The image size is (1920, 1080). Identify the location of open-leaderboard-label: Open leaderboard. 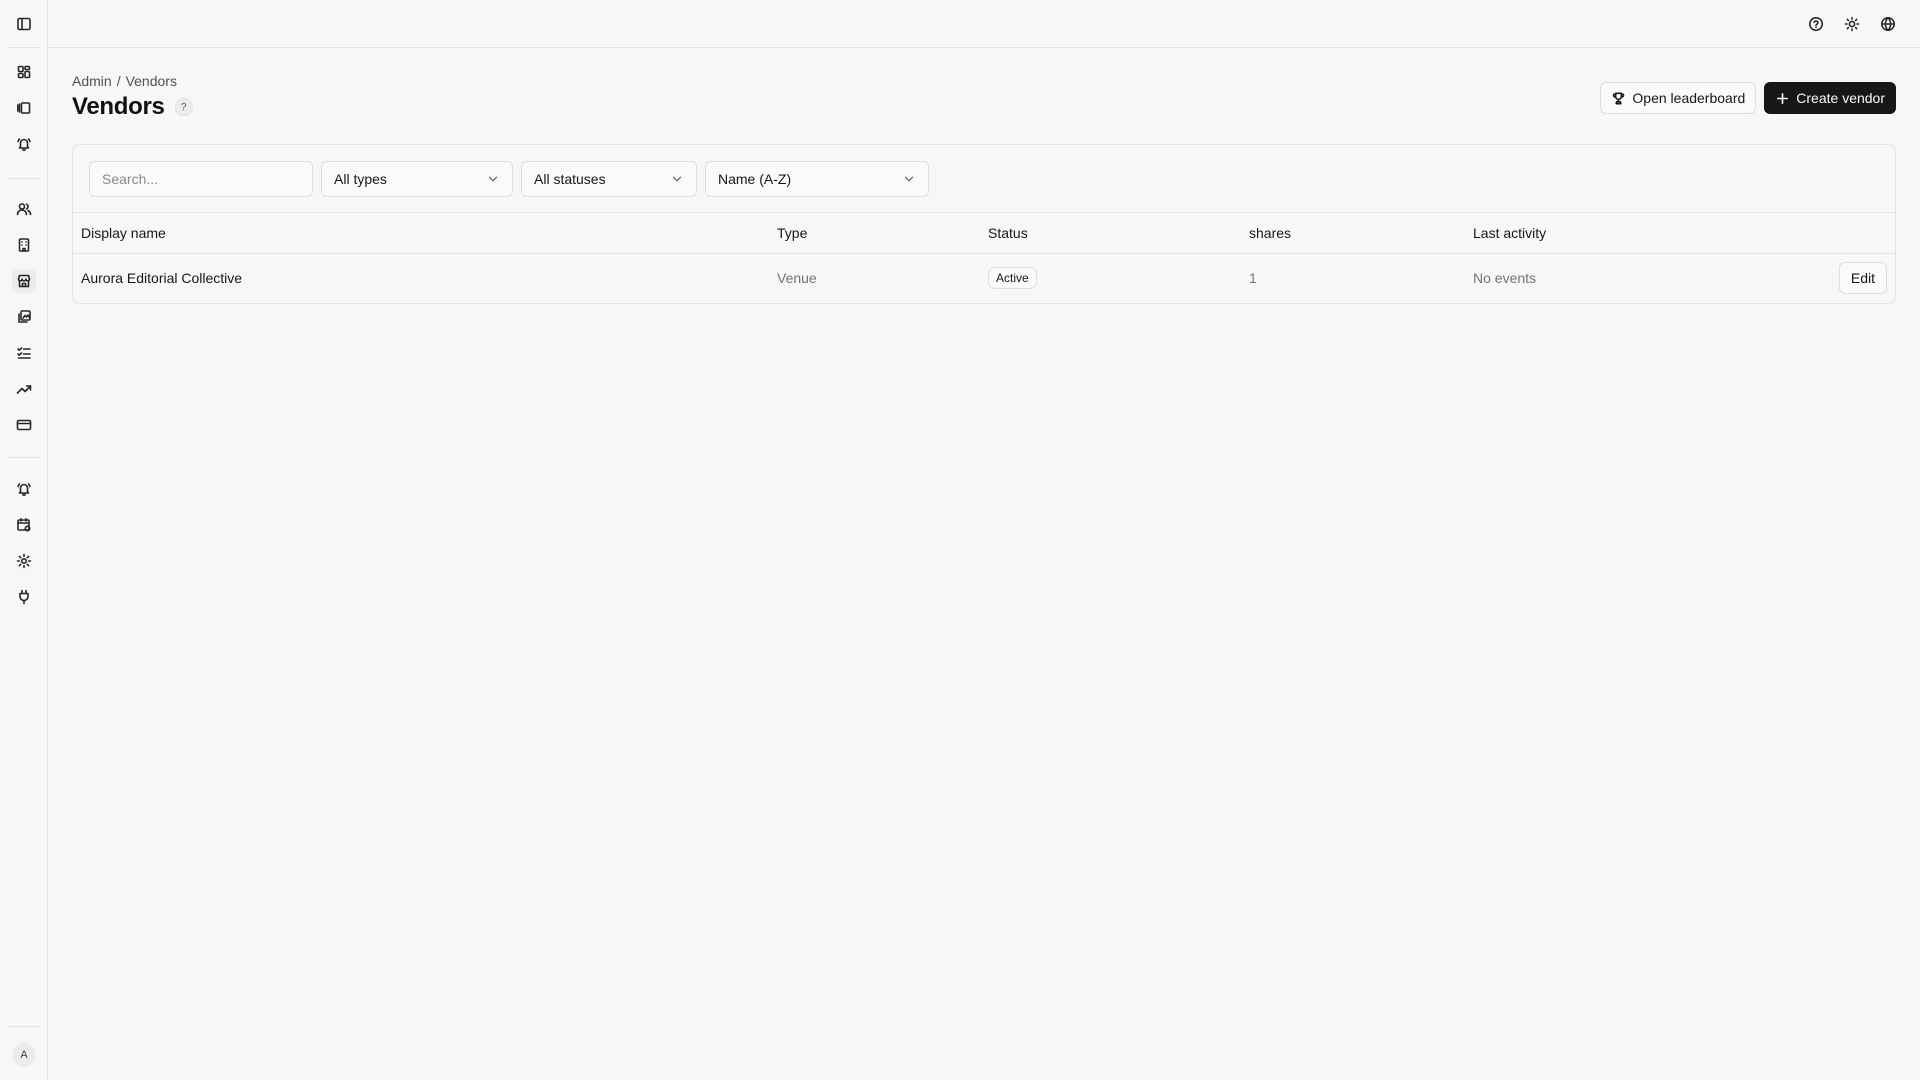
(1689, 98).